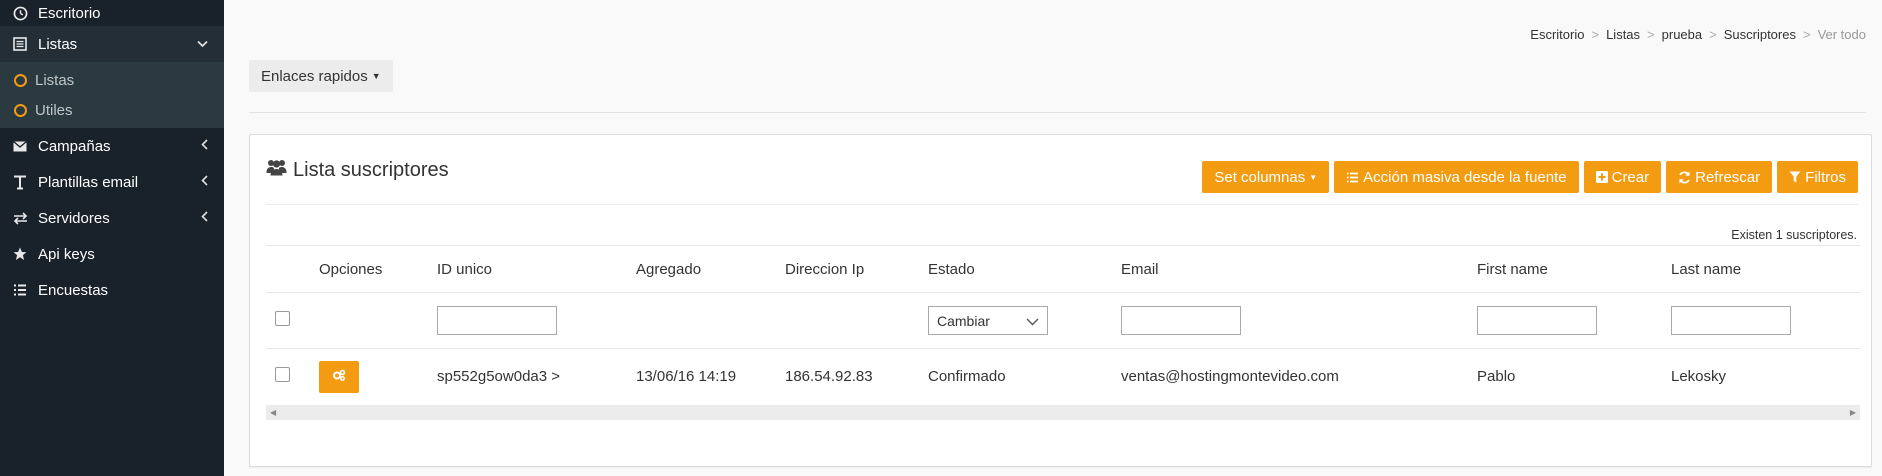 The height and width of the screenshot is (476, 1882). Describe the element at coordinates (967, 377) in the screenshot. I see `cell-status: Confirmado` at that location.